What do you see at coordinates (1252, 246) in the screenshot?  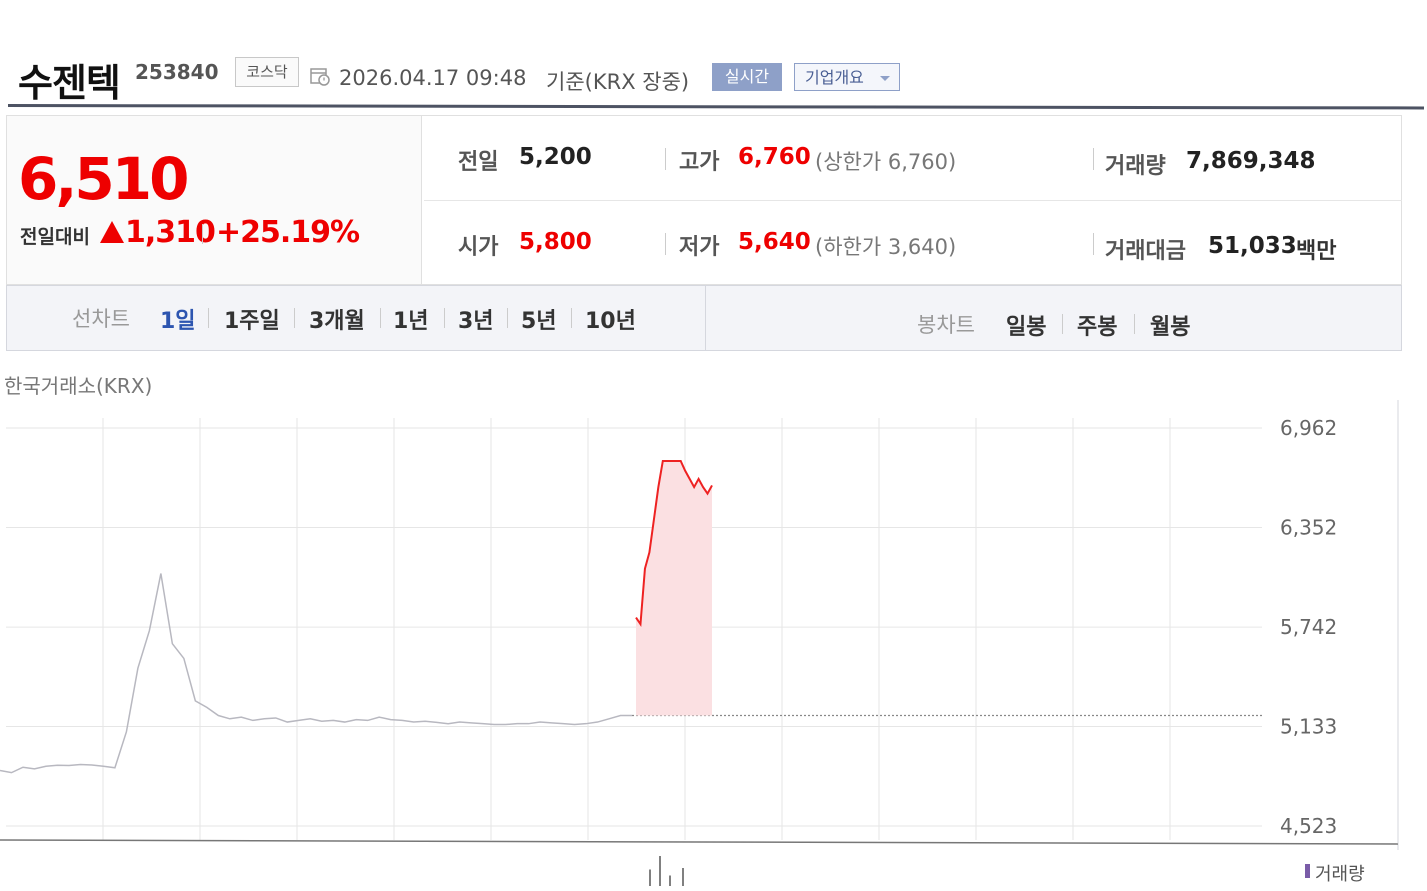 I see `amount-value: 51,033` at bounding box center [1252, 246].